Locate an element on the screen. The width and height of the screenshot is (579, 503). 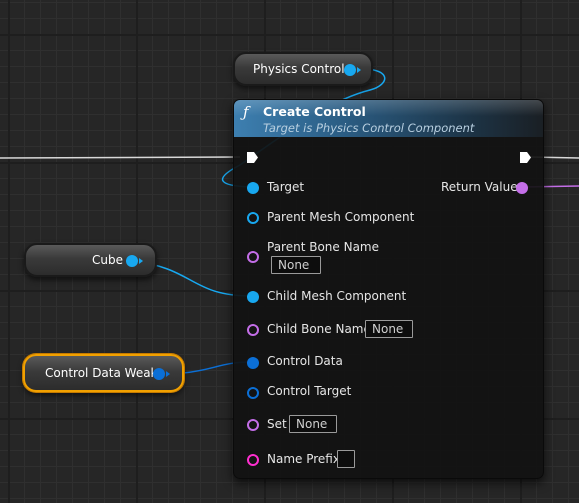
cube-output-pin is located at coordinates (132, 261).